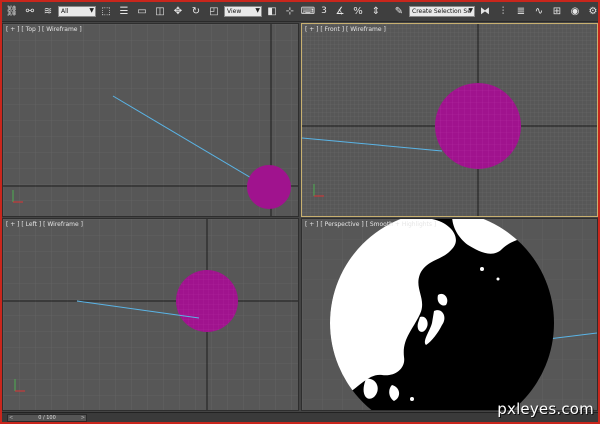  I want to click on time-frame-readout: 0 / 100, so click(47, 418).